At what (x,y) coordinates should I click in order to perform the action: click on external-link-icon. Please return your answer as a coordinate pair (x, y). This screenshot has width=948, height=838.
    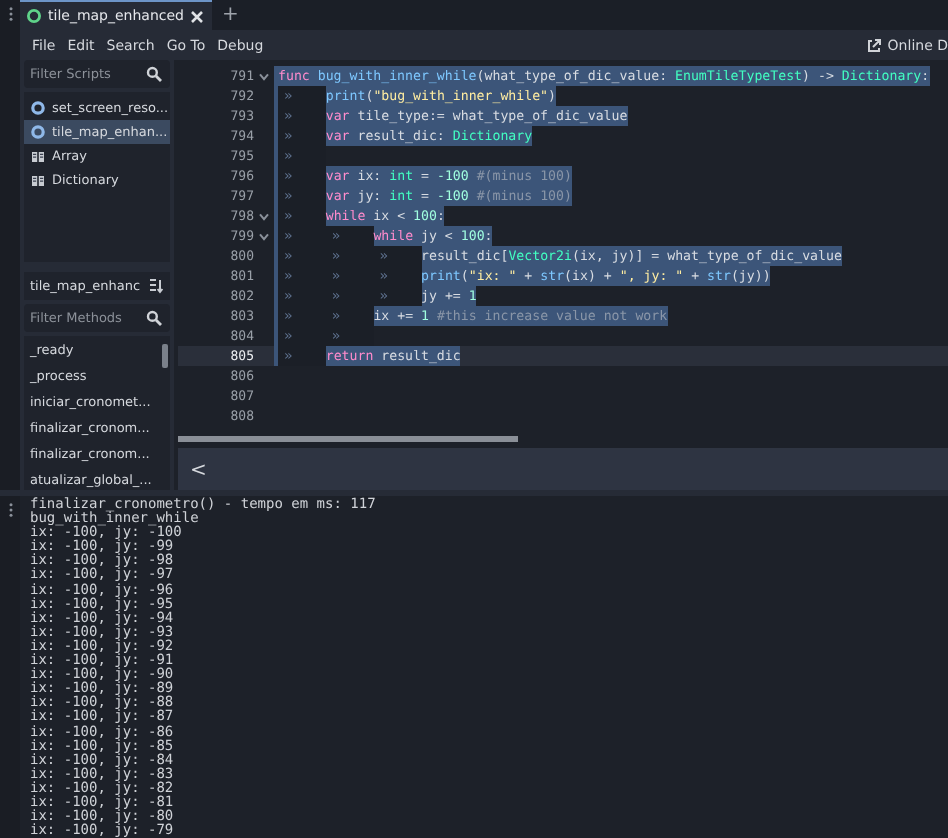
    Looking at the image, I should click on (873, 45).